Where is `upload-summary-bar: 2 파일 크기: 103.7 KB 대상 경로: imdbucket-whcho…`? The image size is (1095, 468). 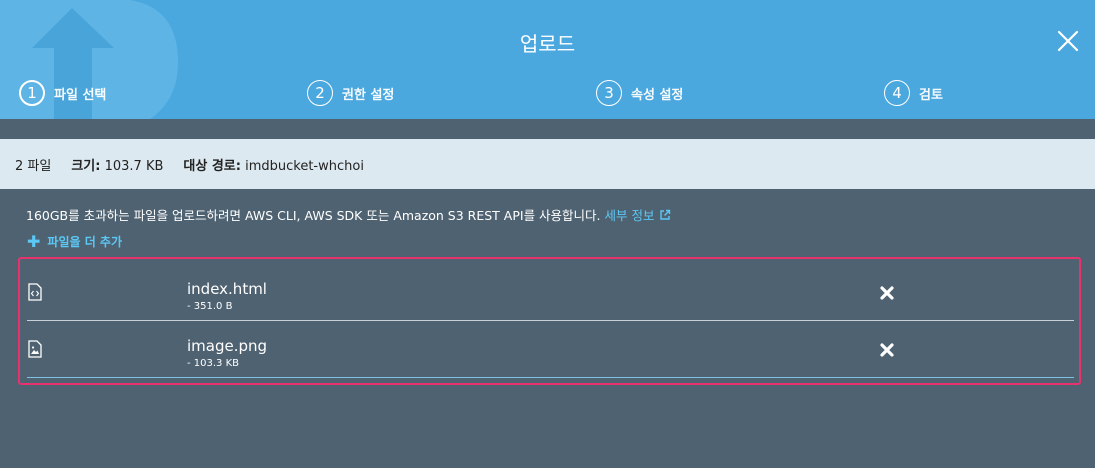
upload-summary-bar: 2 파일 크기: 103.7 KB 대상 경로: imdbucket-whcho… is located at coordinates (547, 164).